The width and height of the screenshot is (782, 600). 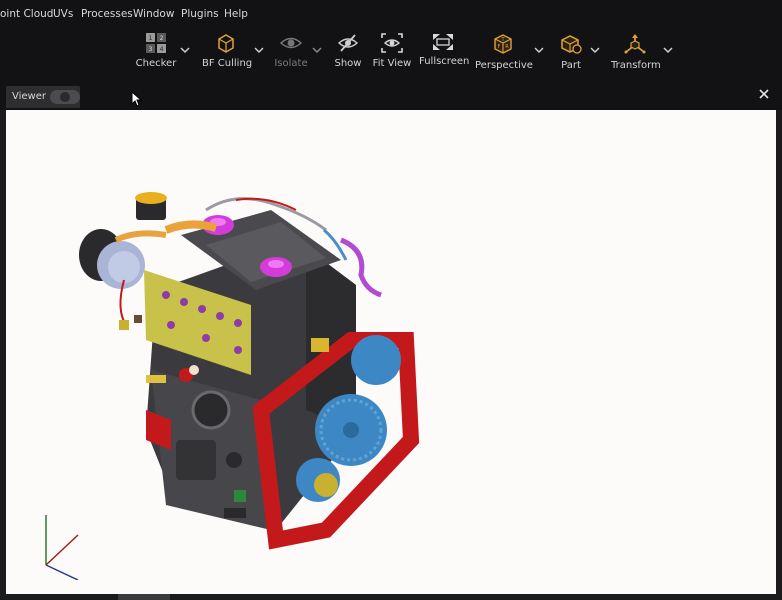 I want to click on bf-culling-button: BF Culling, so click(x=227, y=50).